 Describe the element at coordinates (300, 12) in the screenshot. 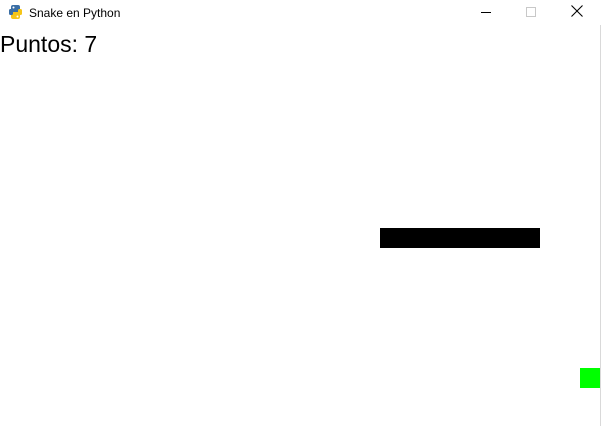

I see `title-bar: Snake en Python` at that location.